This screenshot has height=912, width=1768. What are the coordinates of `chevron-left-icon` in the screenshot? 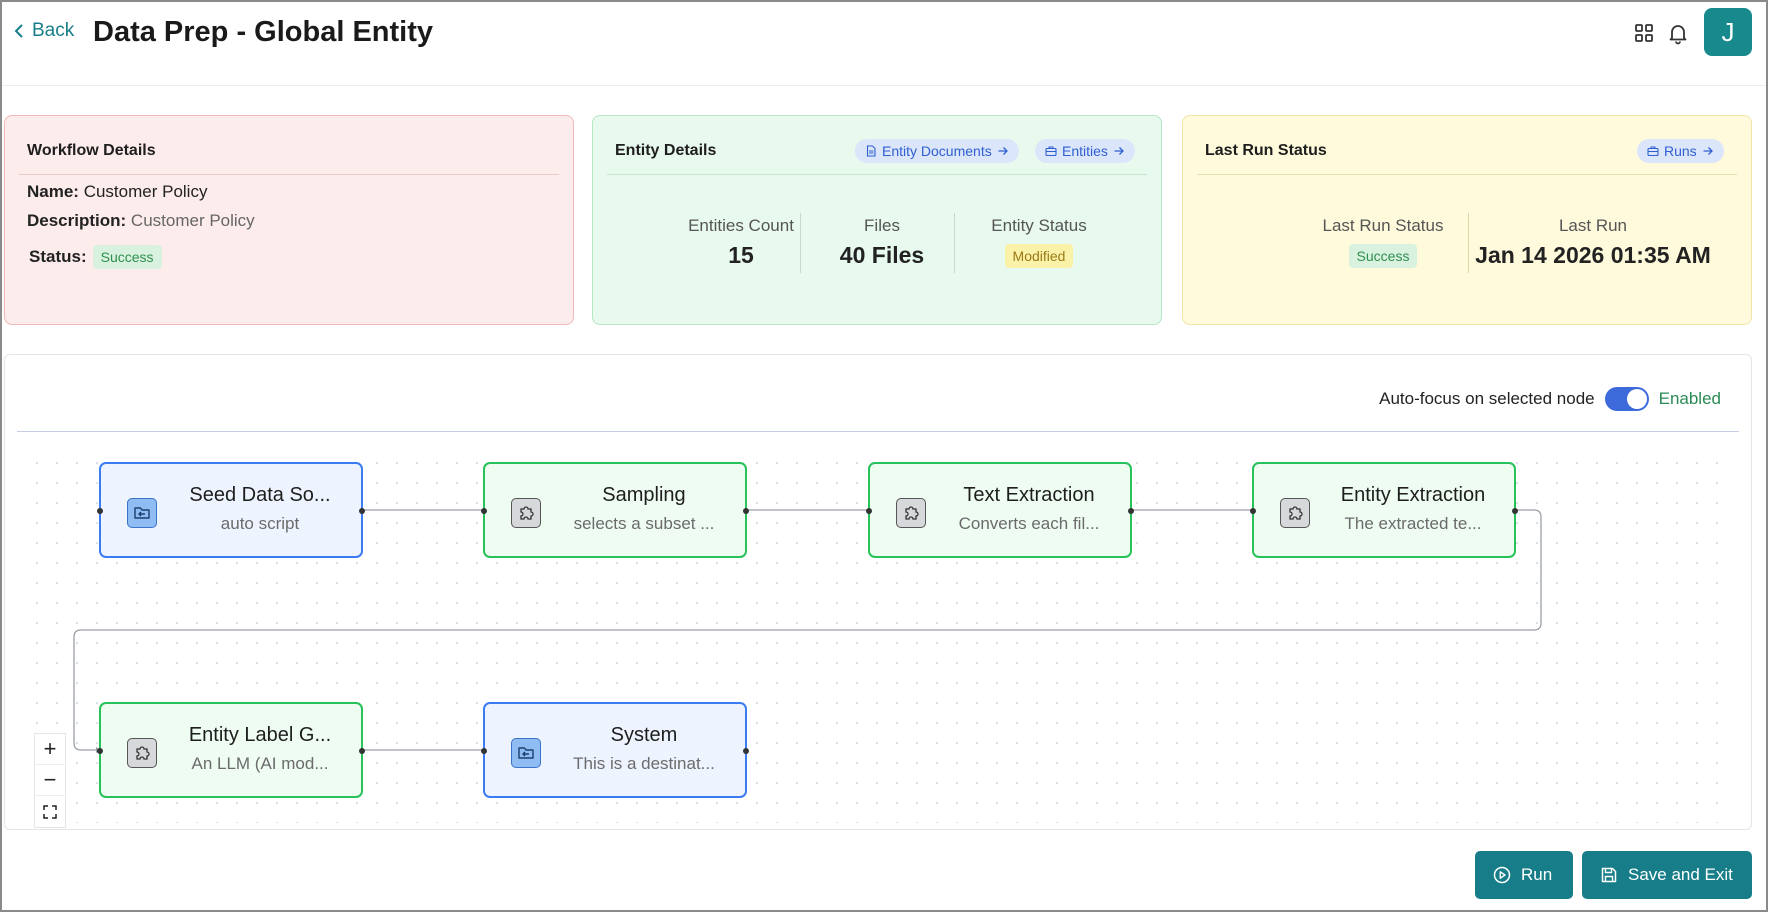 It's located at (18, 31).